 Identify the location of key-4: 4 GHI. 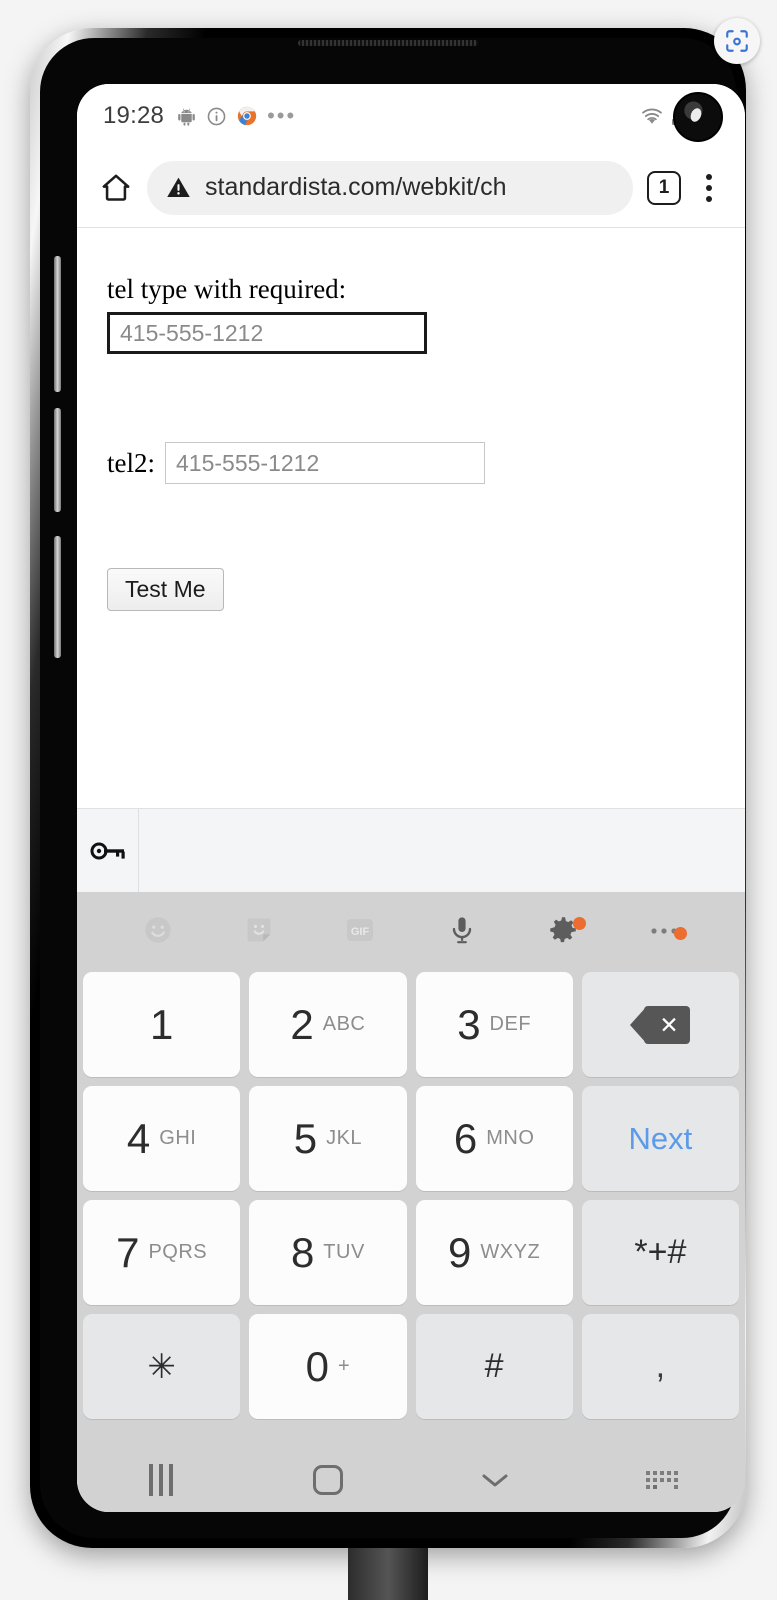
(162, 1138).